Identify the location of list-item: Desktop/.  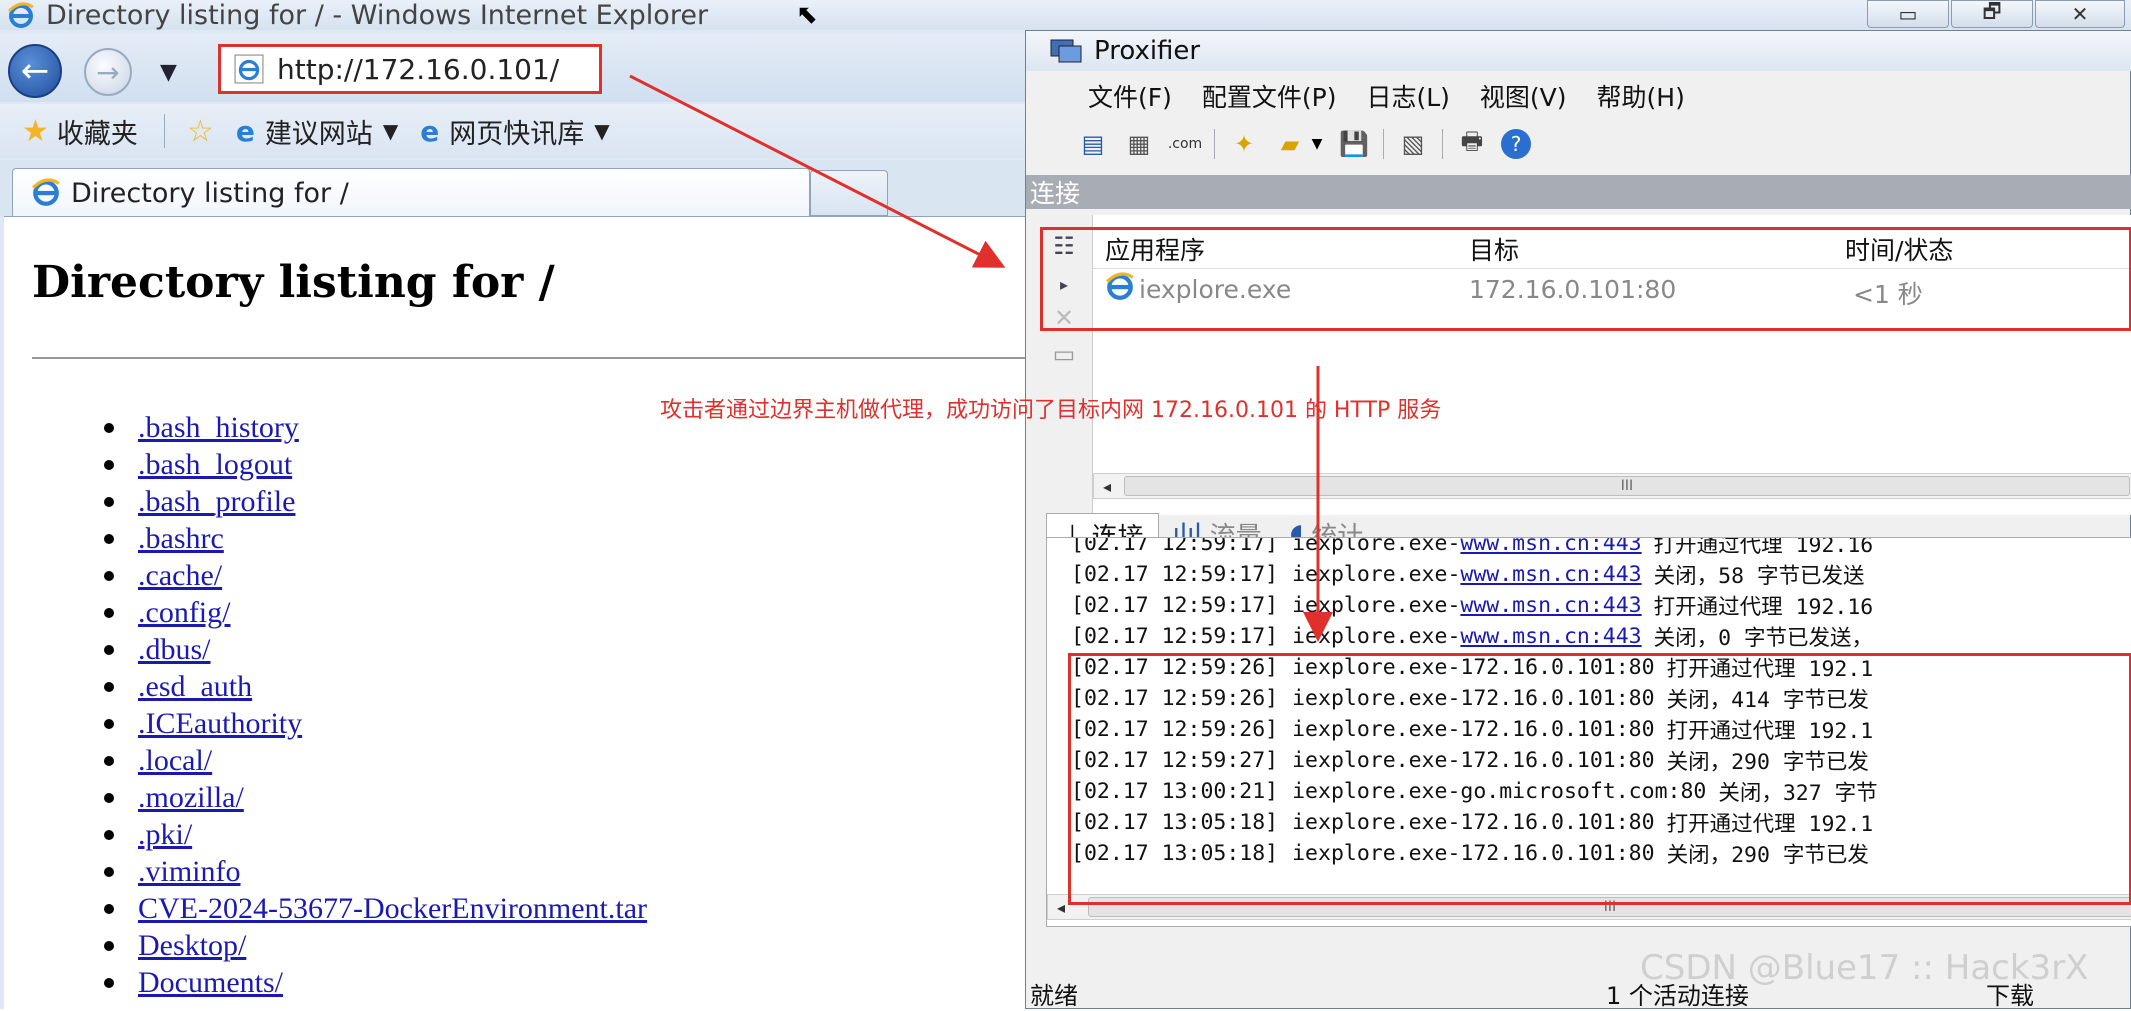
(375, 945).